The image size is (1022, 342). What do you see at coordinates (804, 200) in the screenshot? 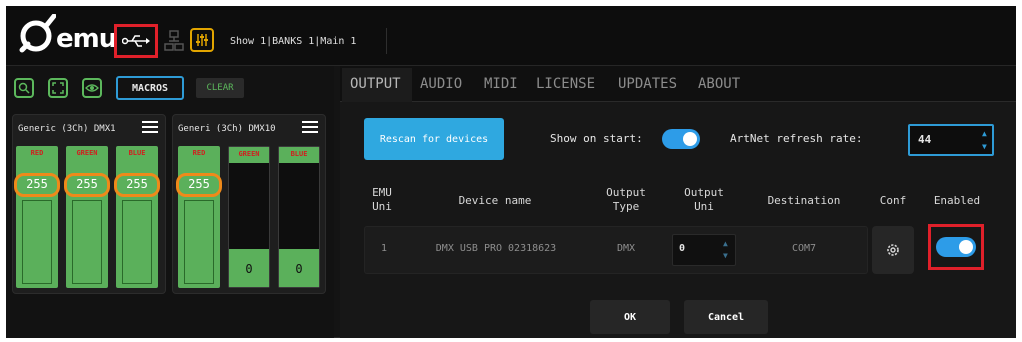
I see `col-destination: Destination` at bounding box center [804, 200].